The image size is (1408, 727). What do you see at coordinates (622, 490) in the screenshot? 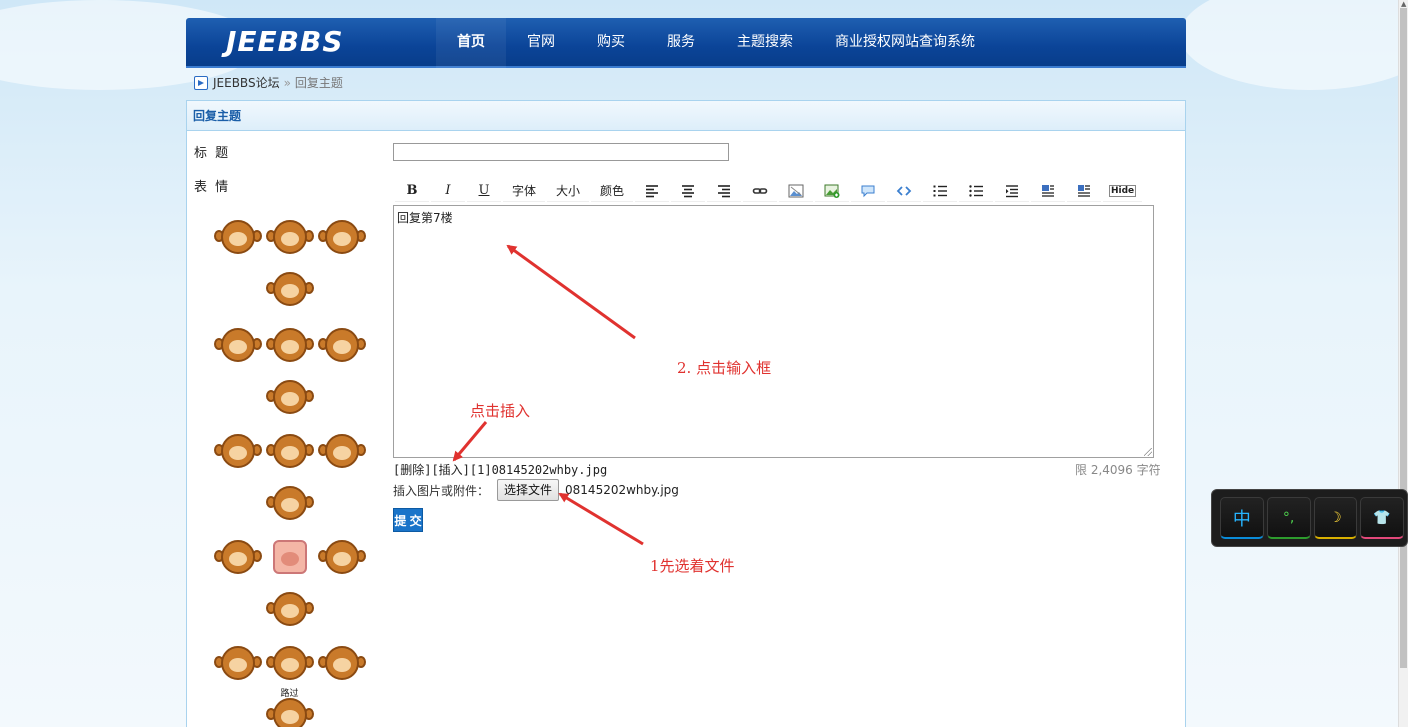
I see `selected-file-name: 08145202whby.jpg` at bounding box center [622, 490].